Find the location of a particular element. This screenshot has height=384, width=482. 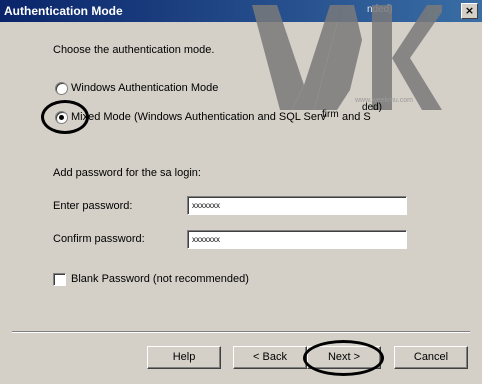

window-title: Authentication Mode is located at coordinates (63, 11).